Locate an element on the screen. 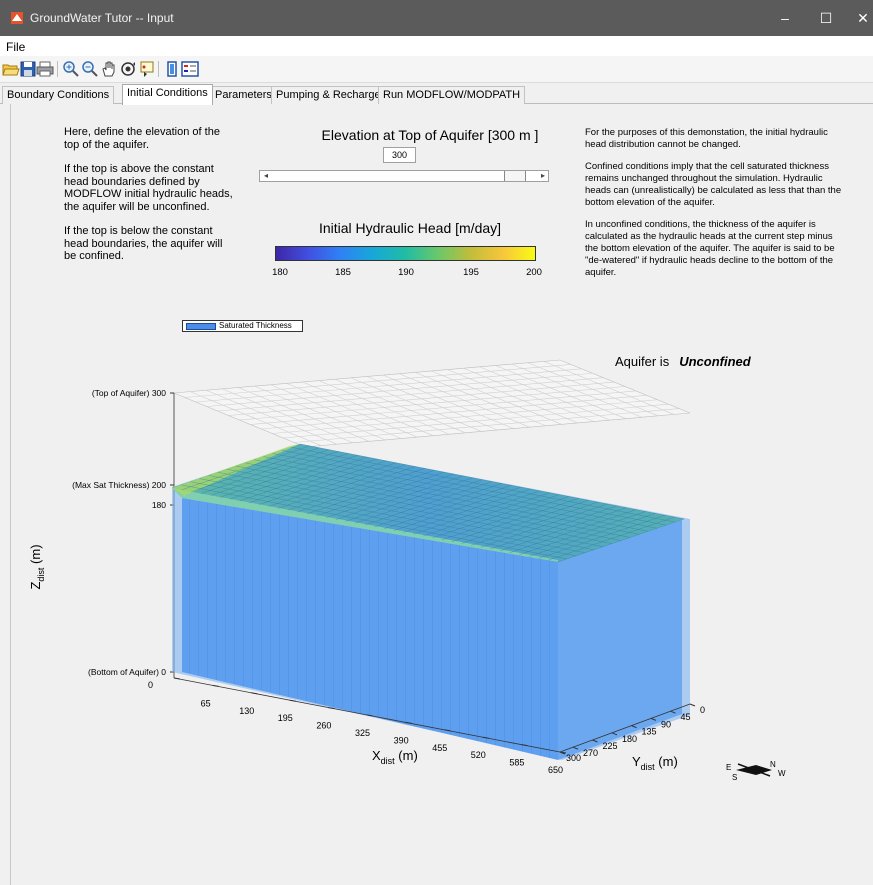  y-tick-label: 180 is located at coordinates (629, 739).